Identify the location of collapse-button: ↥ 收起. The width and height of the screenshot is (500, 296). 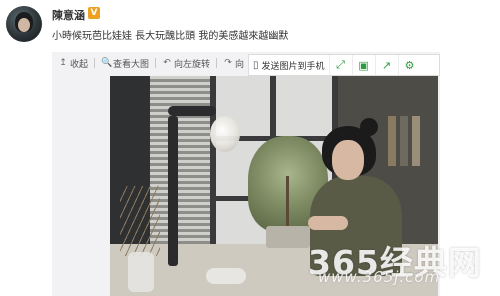
(73, 63).